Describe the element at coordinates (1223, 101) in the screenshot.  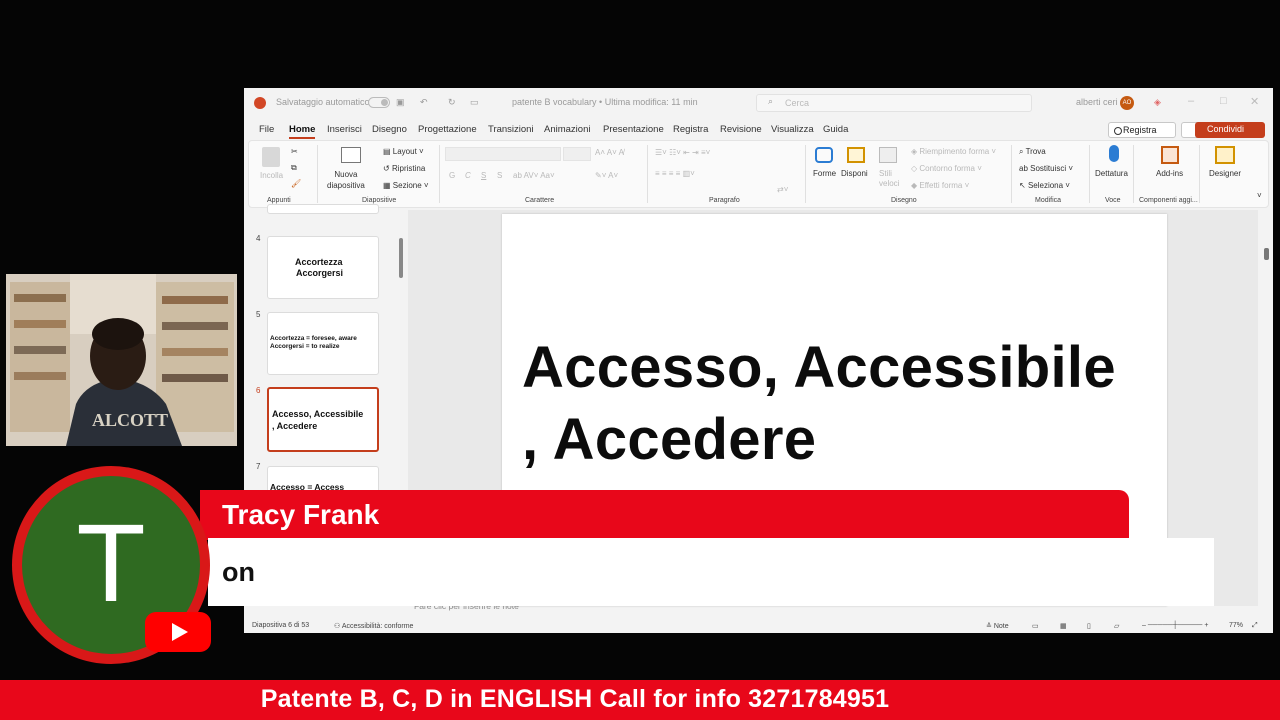
I see `maximize-icon: □` at that location.